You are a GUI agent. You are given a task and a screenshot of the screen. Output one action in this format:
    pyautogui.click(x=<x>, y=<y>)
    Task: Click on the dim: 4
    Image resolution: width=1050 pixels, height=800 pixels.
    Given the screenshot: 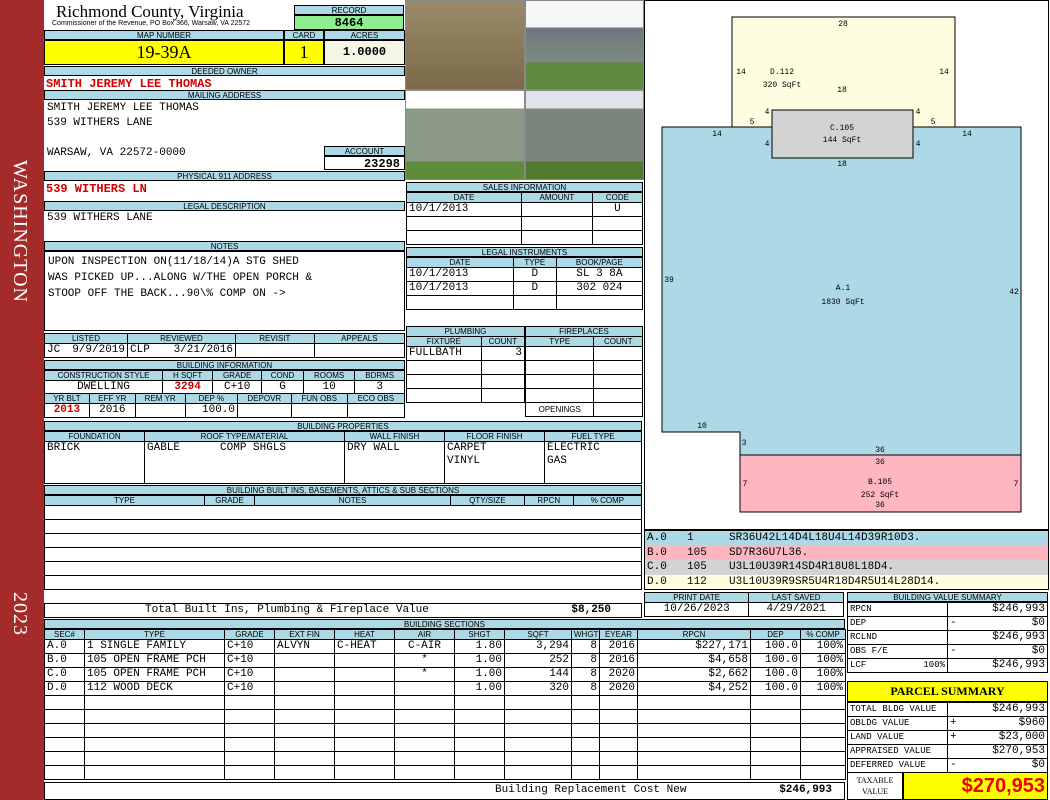 What is the action you would take?
    pyautogui.click(x=918, y=112)
    